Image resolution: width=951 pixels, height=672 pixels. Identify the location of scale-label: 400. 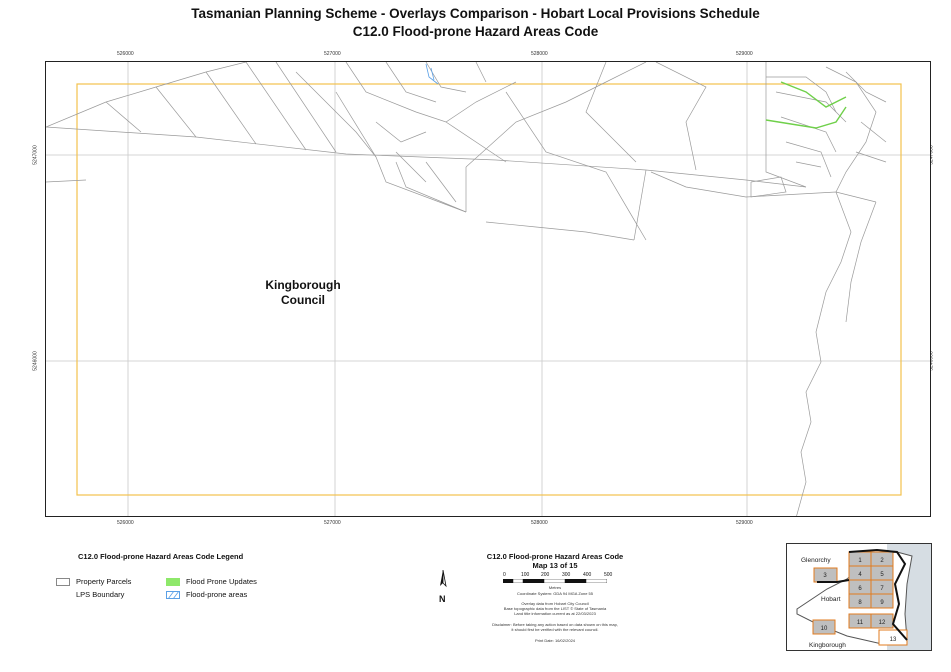
(587, 575).